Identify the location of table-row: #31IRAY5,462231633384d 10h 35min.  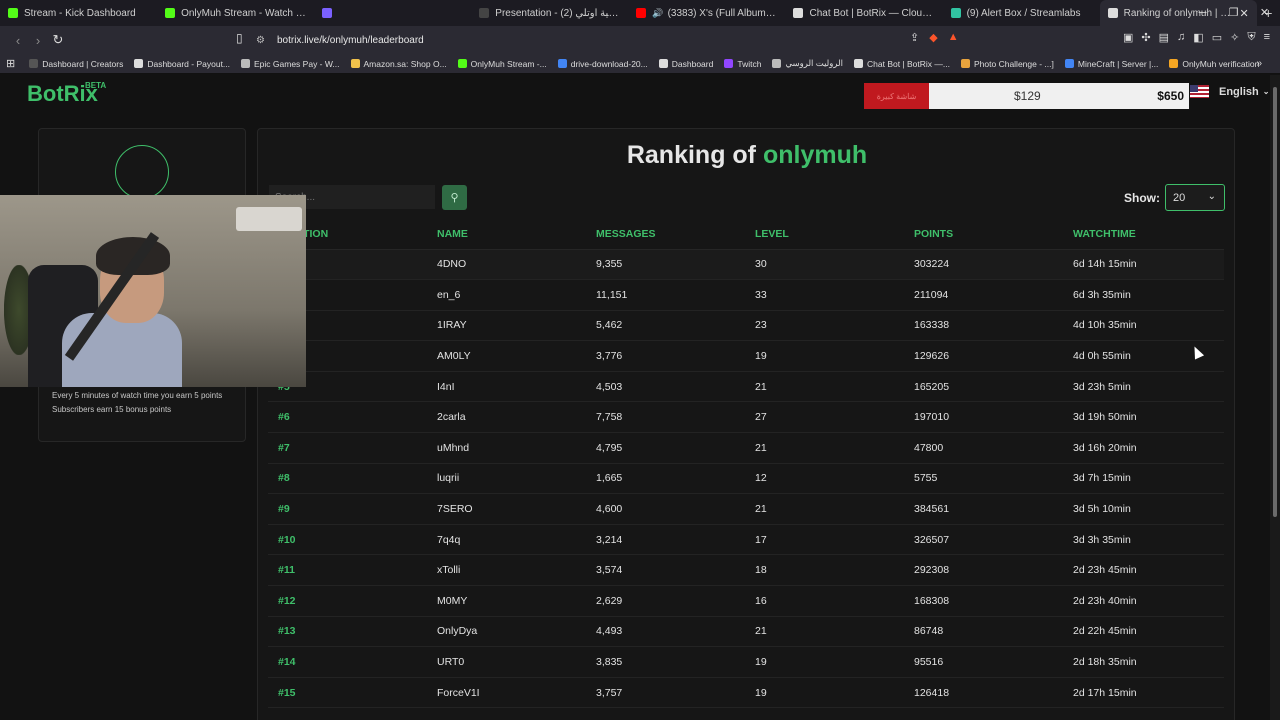
(746, 326).